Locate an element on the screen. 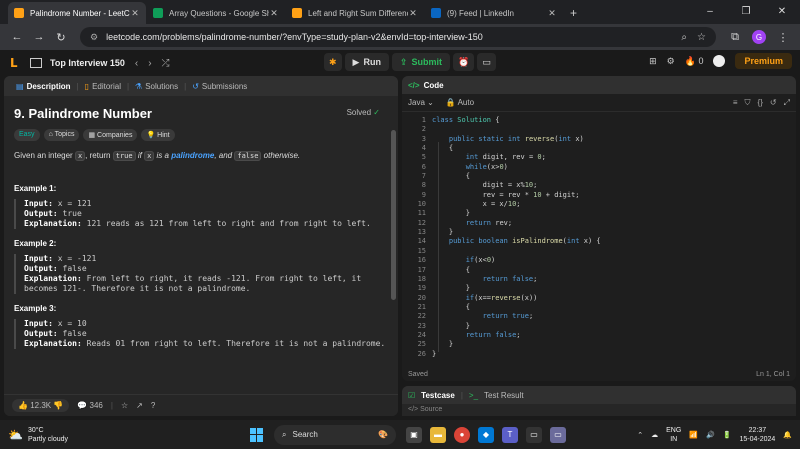 This screenshot has height=449, width=800. teams-icon: T is located at coordinates (510, 434).